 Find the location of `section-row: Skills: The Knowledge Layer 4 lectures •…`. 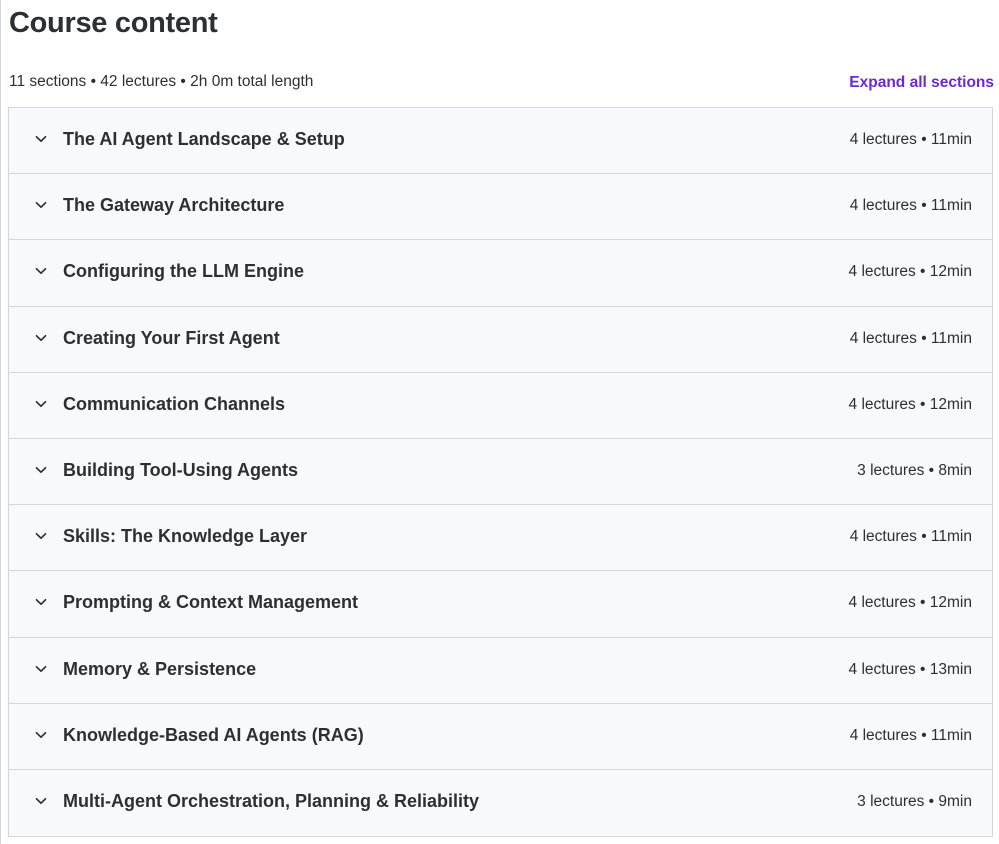

section-row: Skills: The Knowledge Layer 4 lectures •… is located at coordinates (500, 538).